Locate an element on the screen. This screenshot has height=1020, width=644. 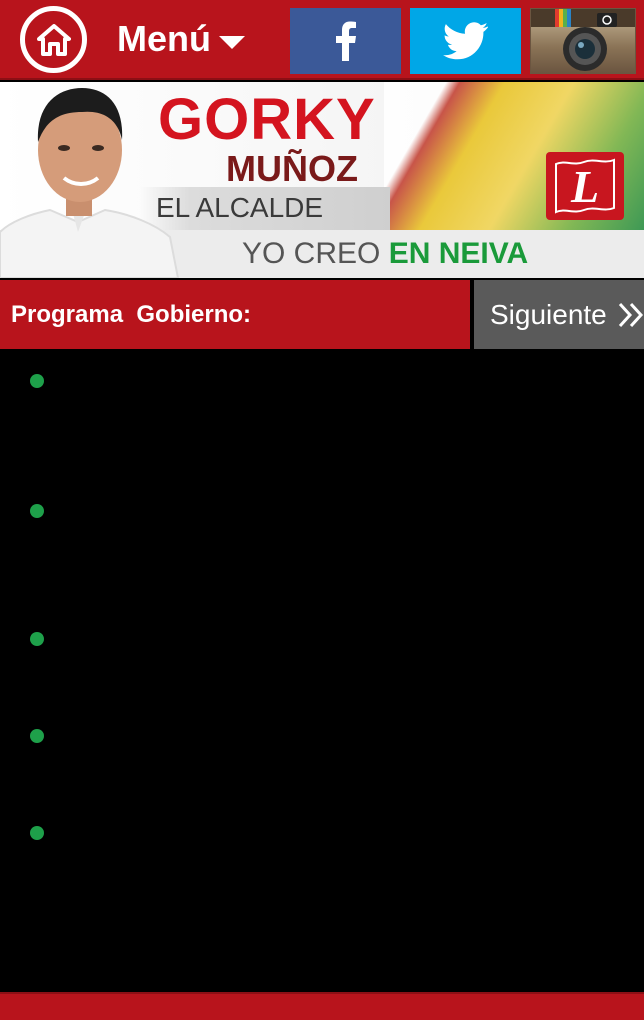
facebook-button is located at coordinates (345, 41).